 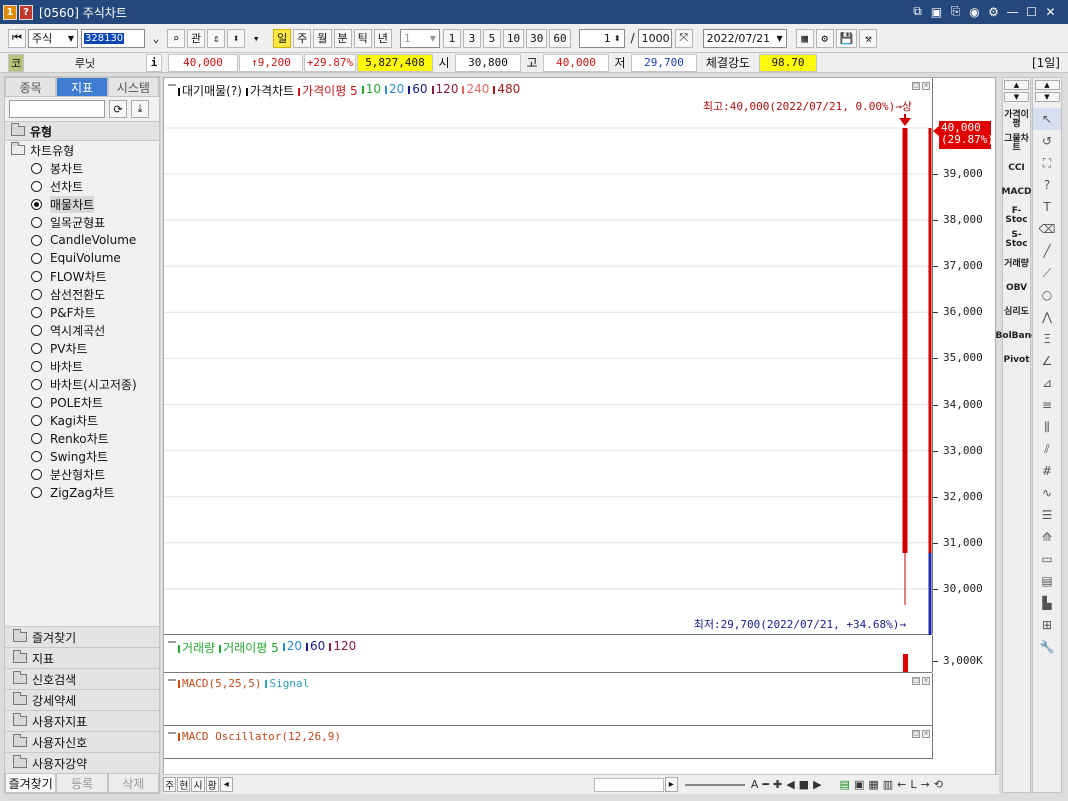 I want to click on save-disk-icon: ▣, so click(x=859, y=784).